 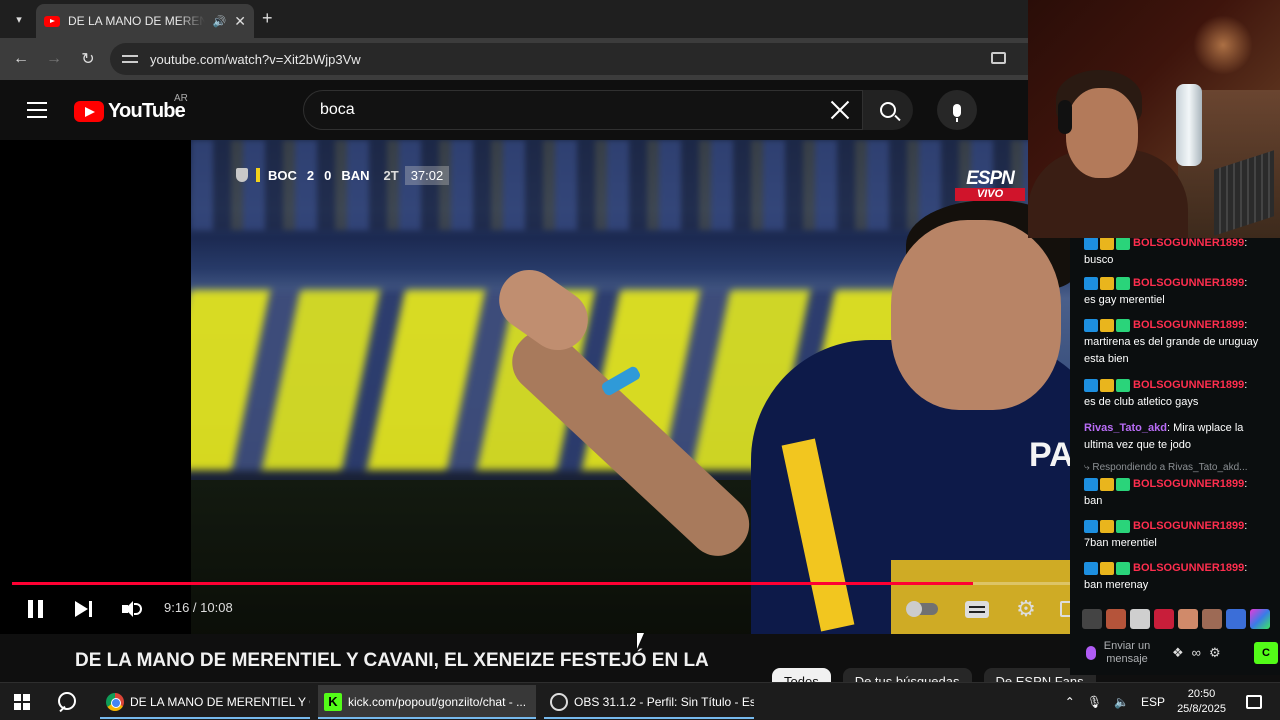 I want to click on browser-tab-youtube: DE LA MANO DE MERENTIEL 🔊 ✕, so click(x=145, y=21).